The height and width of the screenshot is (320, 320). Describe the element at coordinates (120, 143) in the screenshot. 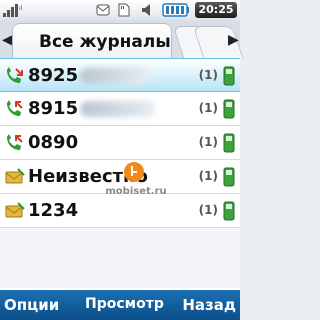

I see `list-item: 0890 (1)` at that location.